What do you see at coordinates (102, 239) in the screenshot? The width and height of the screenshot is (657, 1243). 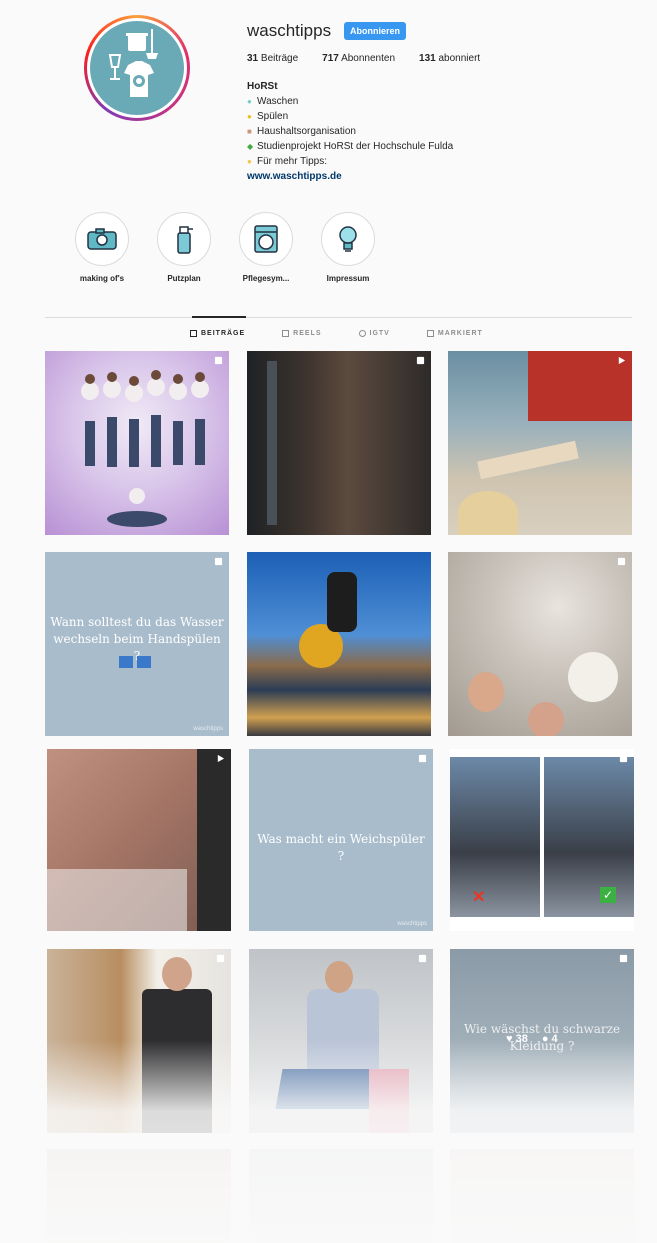 I see `camera-icon` at bounding box center [102, 239].